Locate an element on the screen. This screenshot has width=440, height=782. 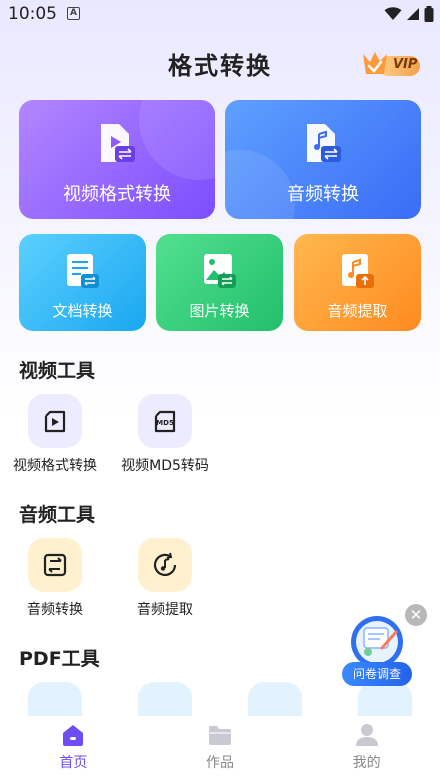
audio-extract-card: 音频提取 is located at coordinates (357, 282).